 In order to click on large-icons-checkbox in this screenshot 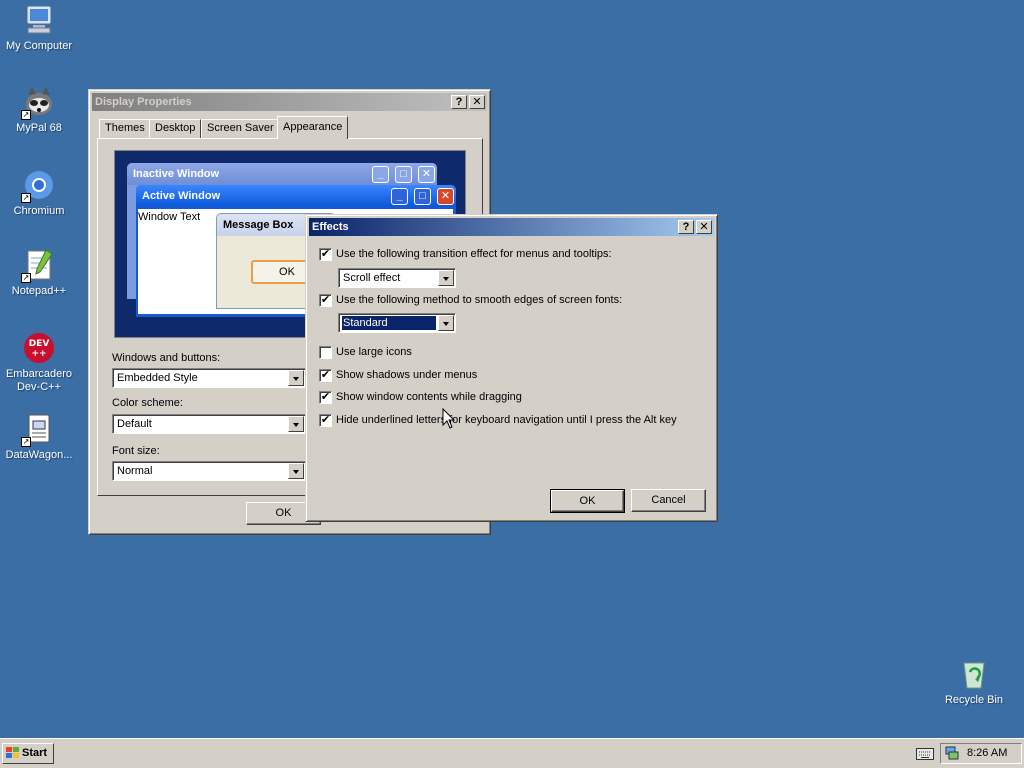, I will do `click(325, 352)`.